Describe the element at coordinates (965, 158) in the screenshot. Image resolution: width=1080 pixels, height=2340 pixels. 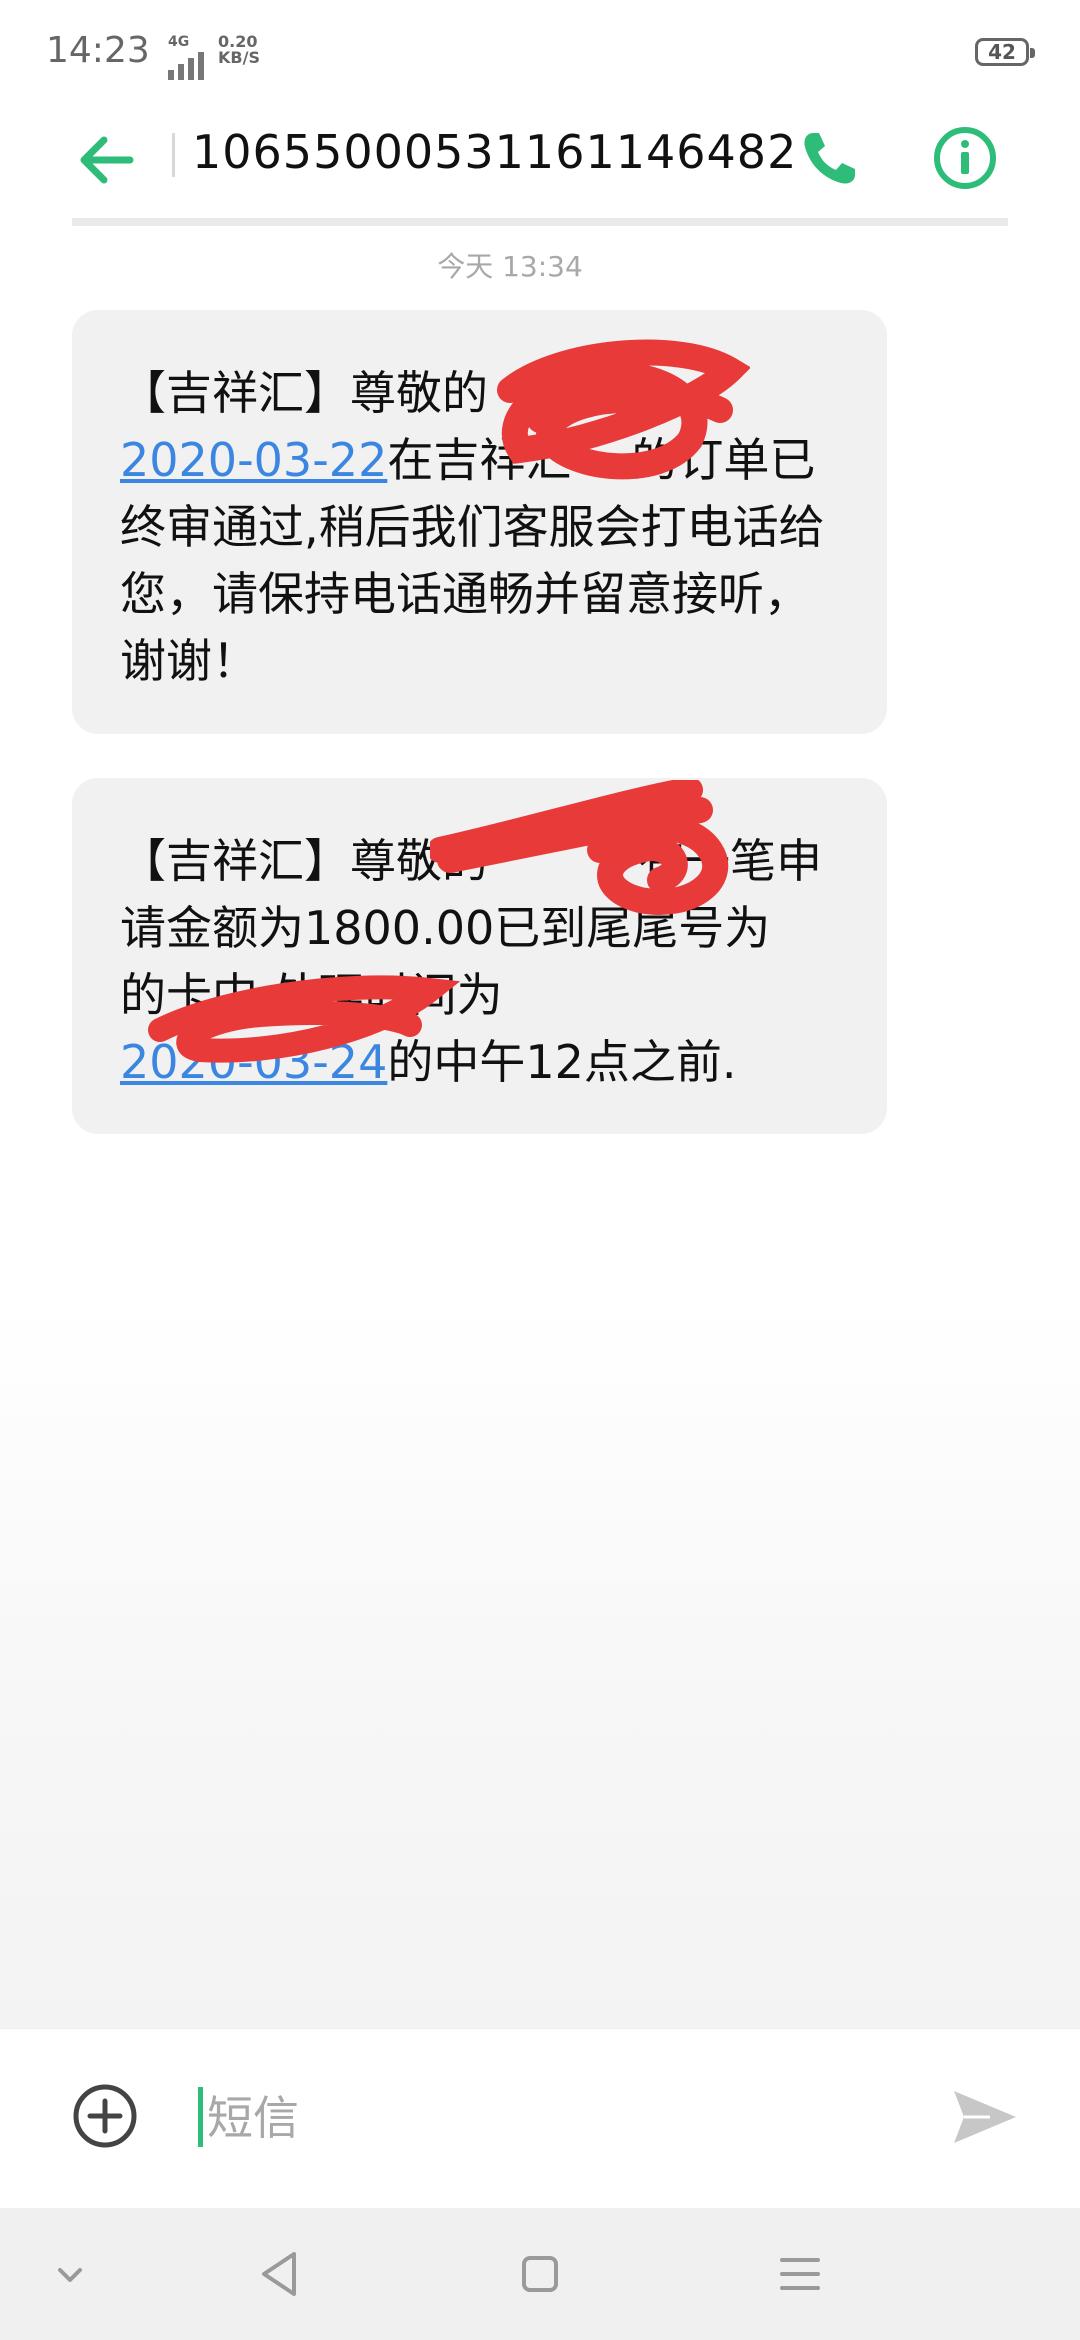
I see `info-icon` at that location.